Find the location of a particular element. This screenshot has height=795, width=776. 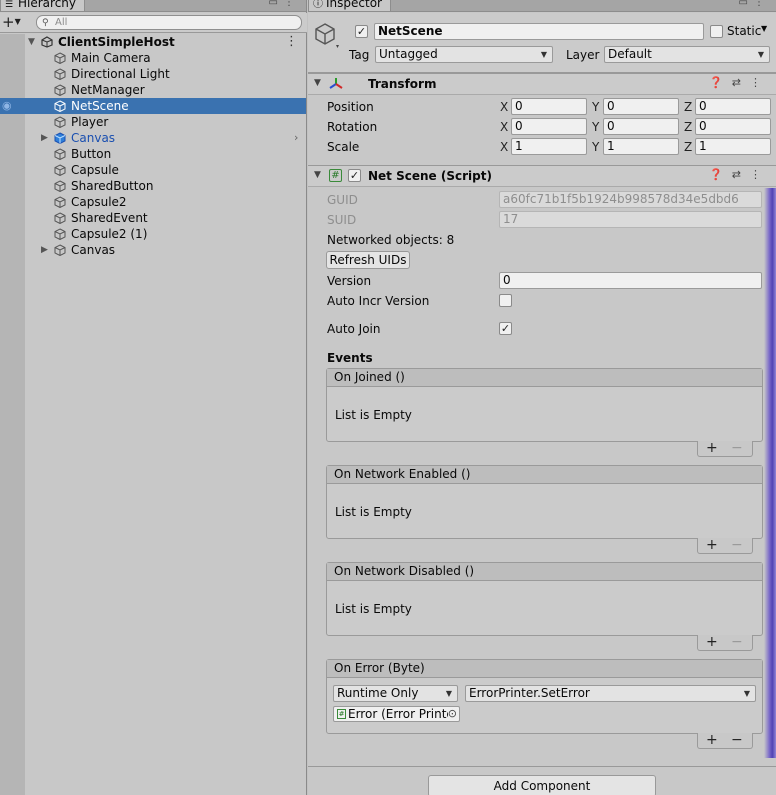

layer-label: Layer is located at coordinates (583, 55).